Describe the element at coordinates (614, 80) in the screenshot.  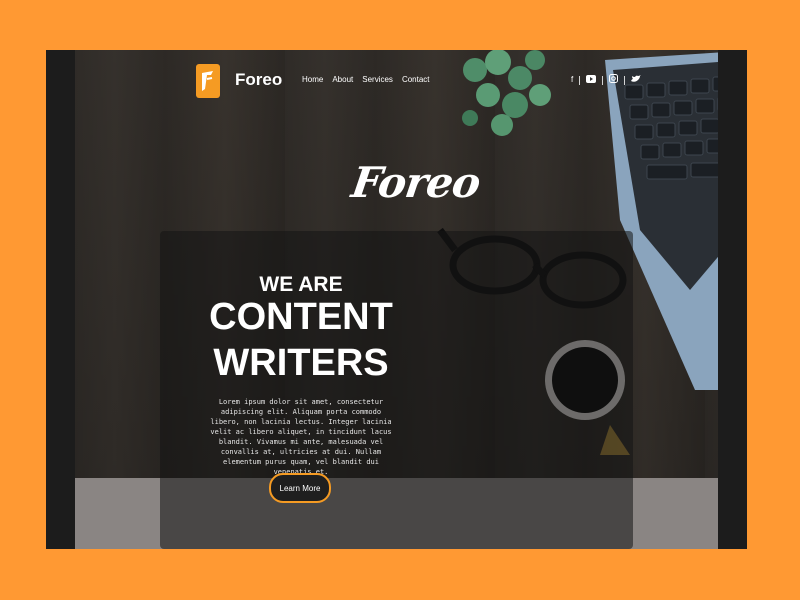
I see `instagram-icon` at that location.